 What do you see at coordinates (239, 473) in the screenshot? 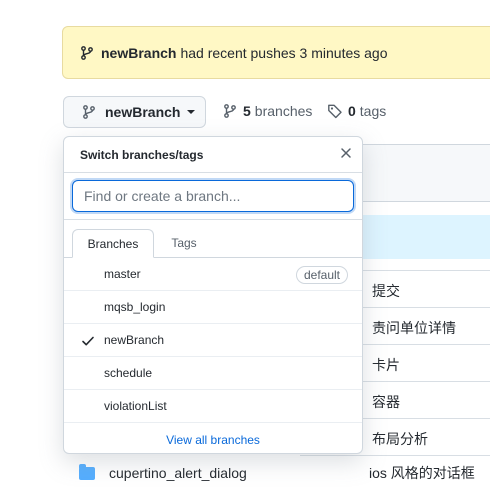
I see `file-name-link: cupertino_alert_dialog` at bounding box center [239, 473].